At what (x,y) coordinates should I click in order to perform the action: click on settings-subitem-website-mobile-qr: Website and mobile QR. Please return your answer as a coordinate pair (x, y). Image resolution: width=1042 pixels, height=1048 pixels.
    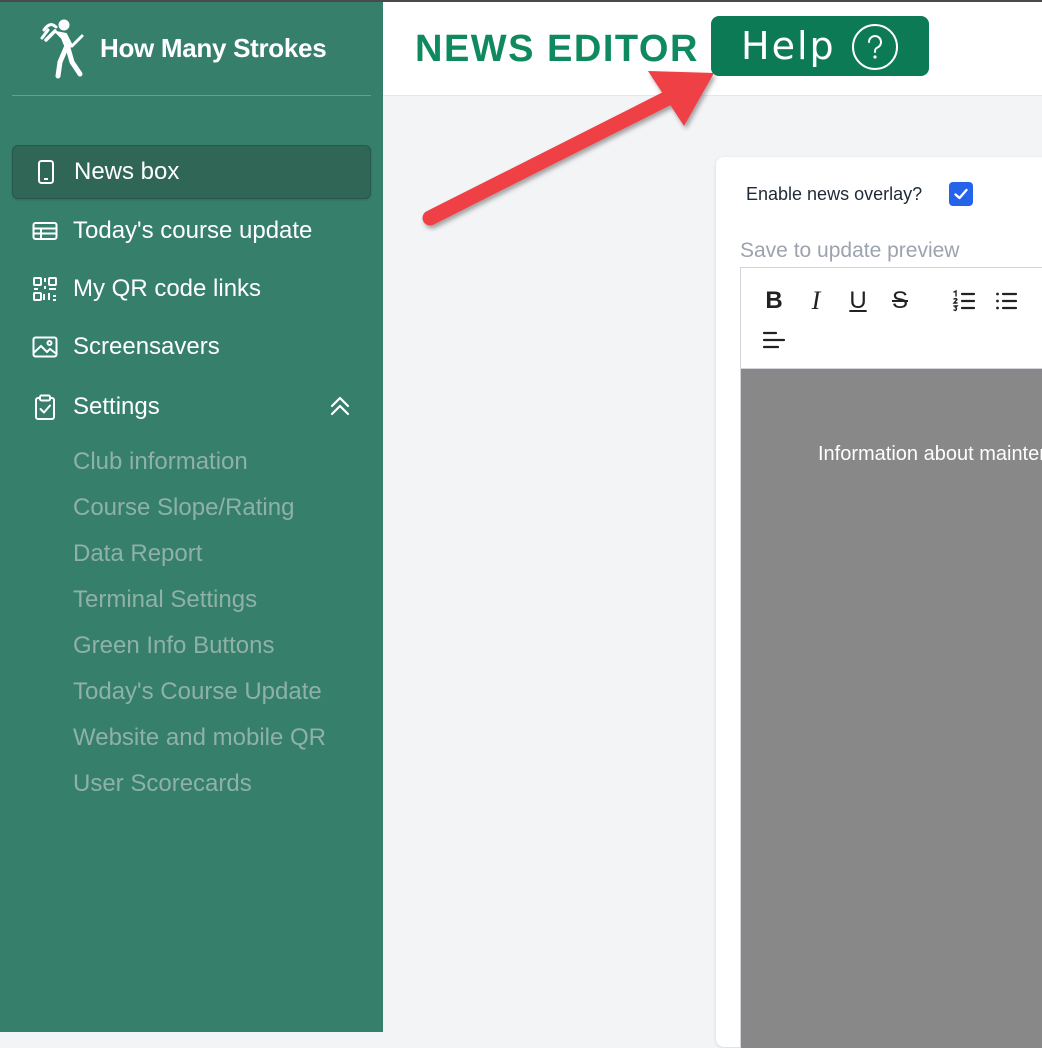
    Looking at the image, I should click on (199, 738).